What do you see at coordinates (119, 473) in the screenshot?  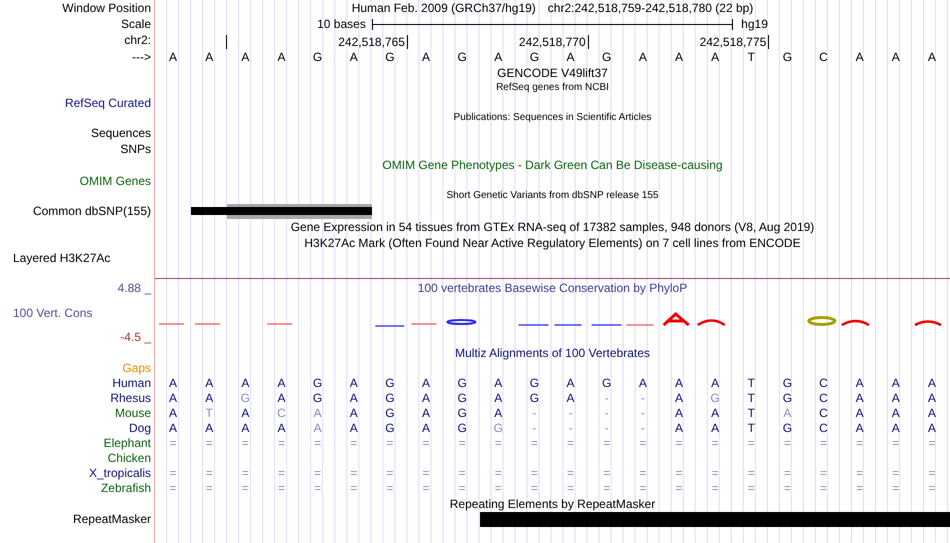 I see `track-label: X_tropicalis` at bounding box center [119, 473].